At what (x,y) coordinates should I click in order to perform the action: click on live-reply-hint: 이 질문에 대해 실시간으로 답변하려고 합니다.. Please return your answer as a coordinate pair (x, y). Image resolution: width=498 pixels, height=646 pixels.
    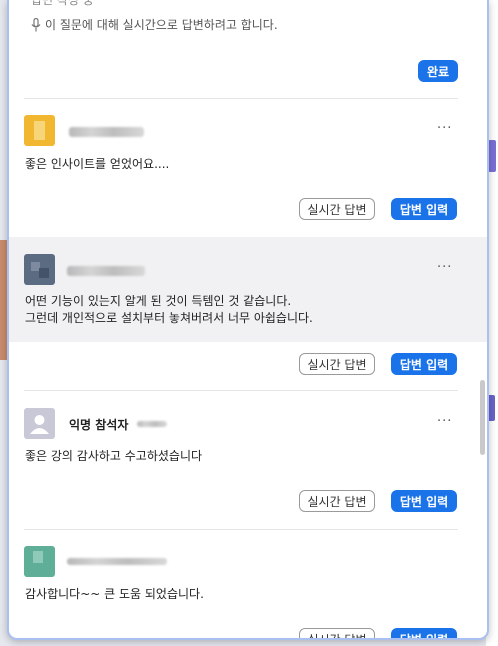
    Looking at the image, I should click on (154, 24).